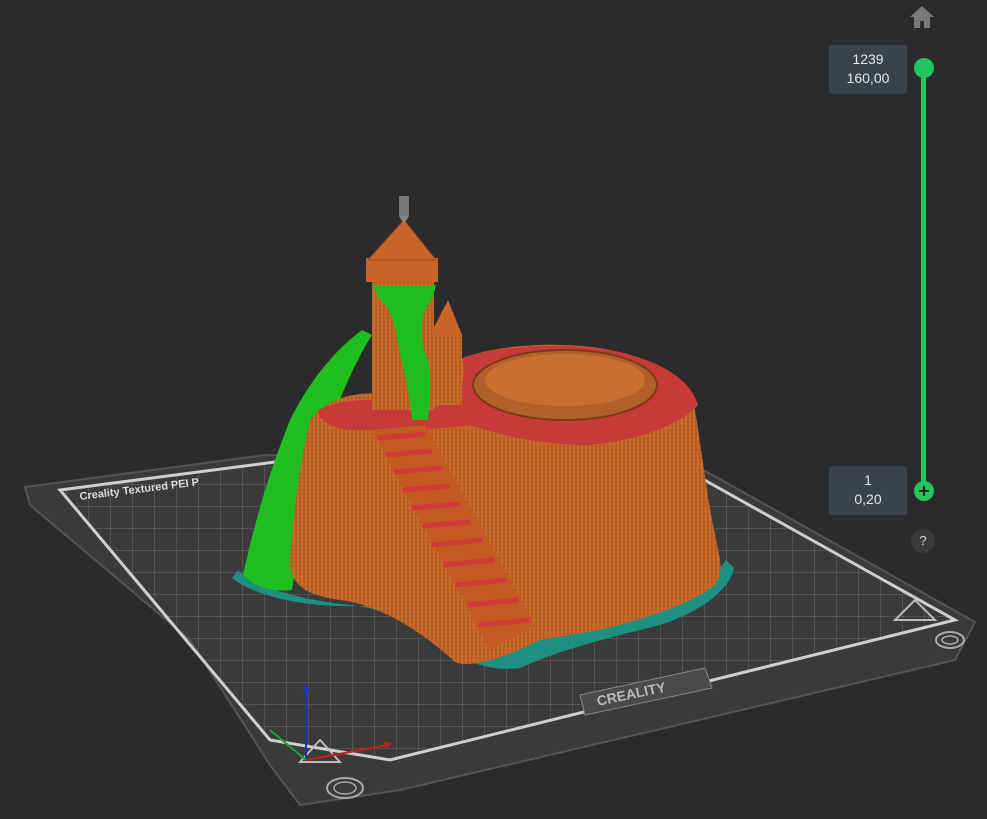 The height and width of the screenshot is (819, 987). I want to click on plus-icon: +, so click(924, 490).